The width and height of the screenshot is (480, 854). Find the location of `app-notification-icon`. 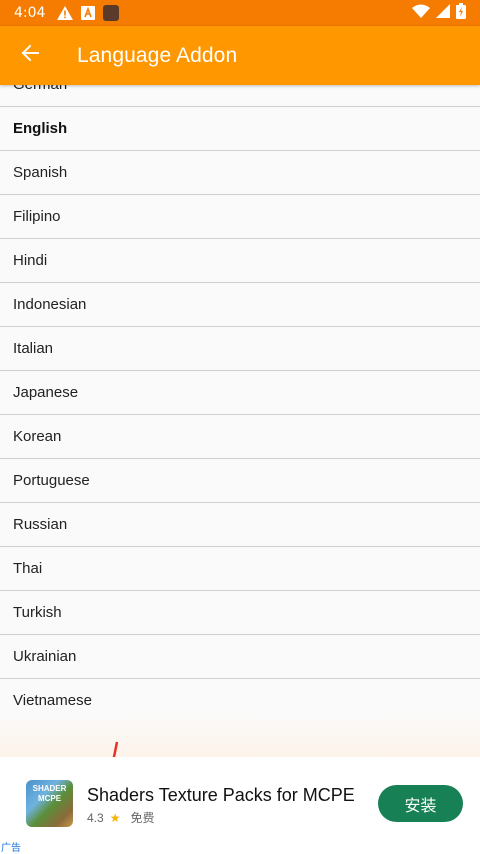

app-notification-icon is located at coordinates (111, 13).